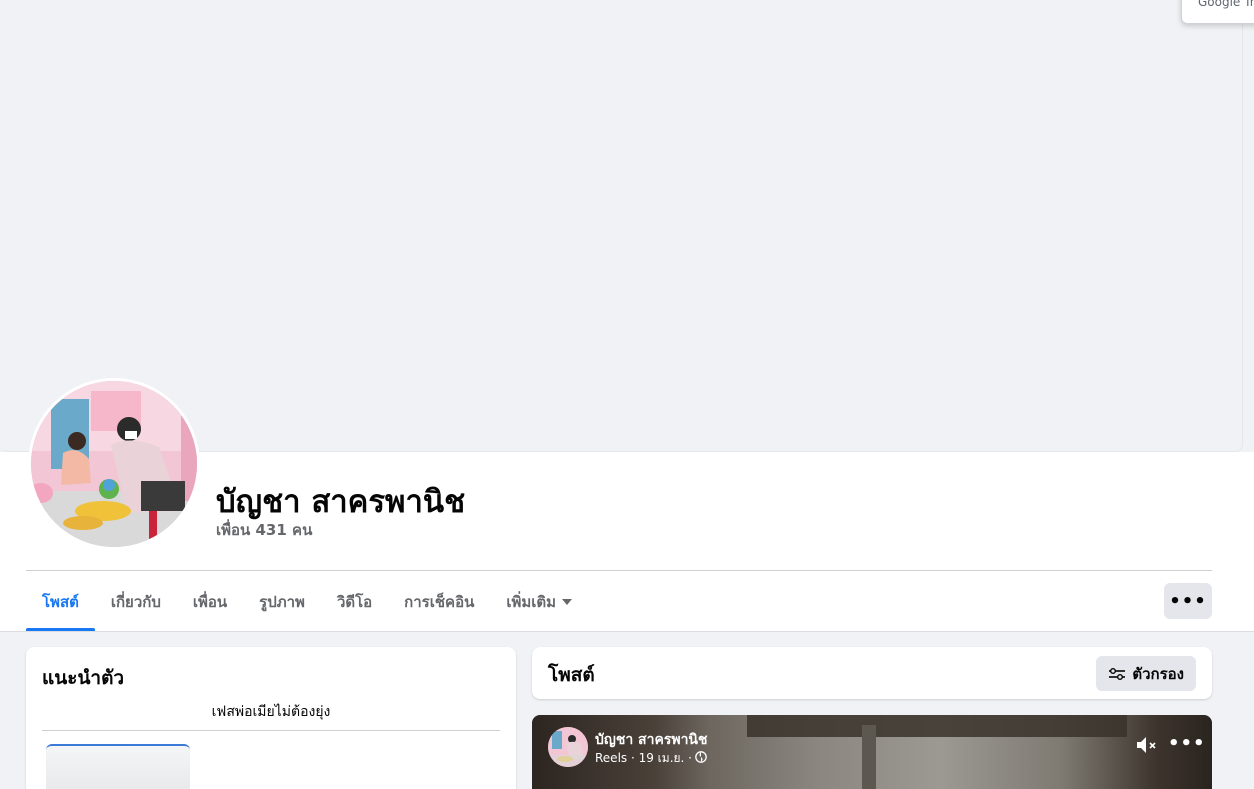 The image size is (1254, 789). What do you see at coordinates (643, 758) in the screenshot?
I see `reel-meta-text: Reels · 19 เม.ย. ·` at bounding box center [643, 758].